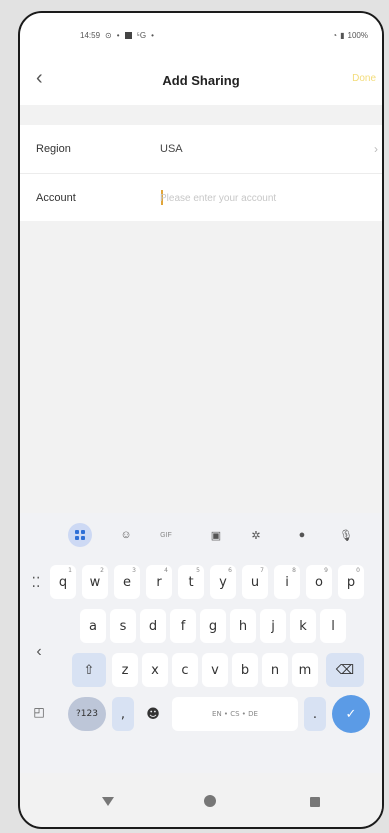  I want to click on key-f: f, so click(183, 626).